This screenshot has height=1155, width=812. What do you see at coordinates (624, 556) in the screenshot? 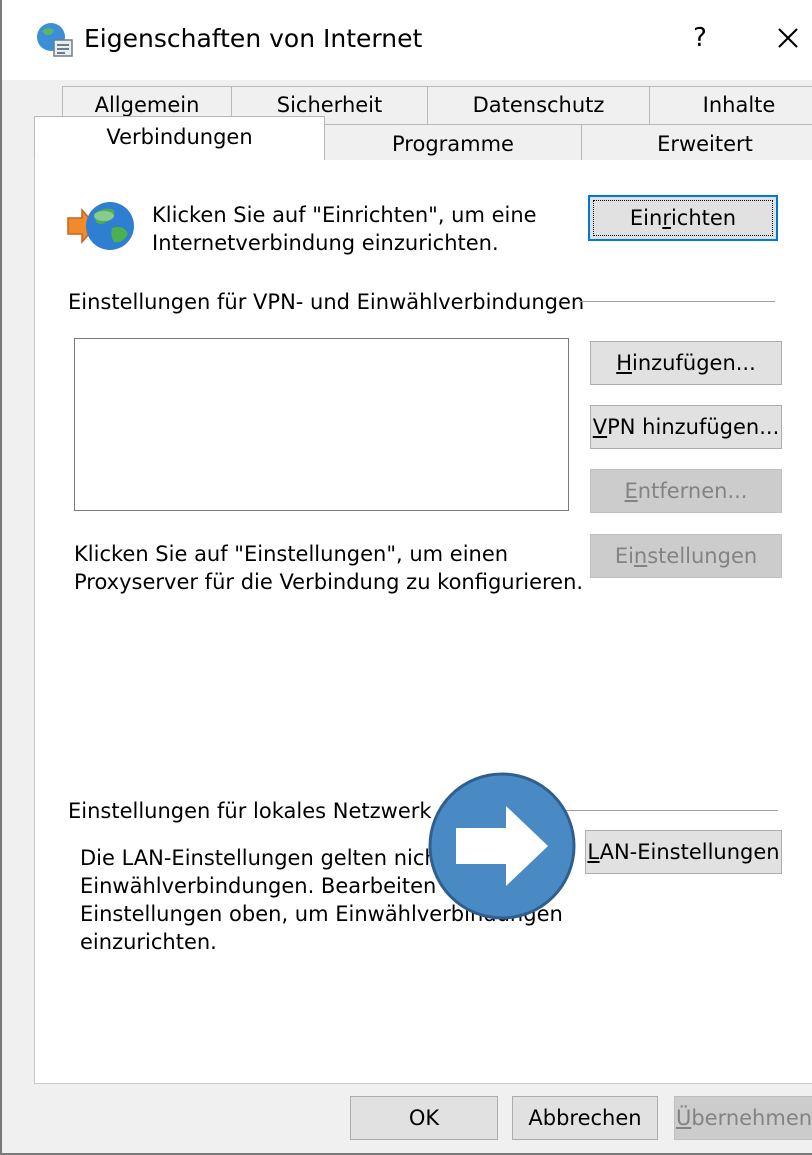
I see `einstellungen-label-a: Ei` at bounding box center [624, 556].